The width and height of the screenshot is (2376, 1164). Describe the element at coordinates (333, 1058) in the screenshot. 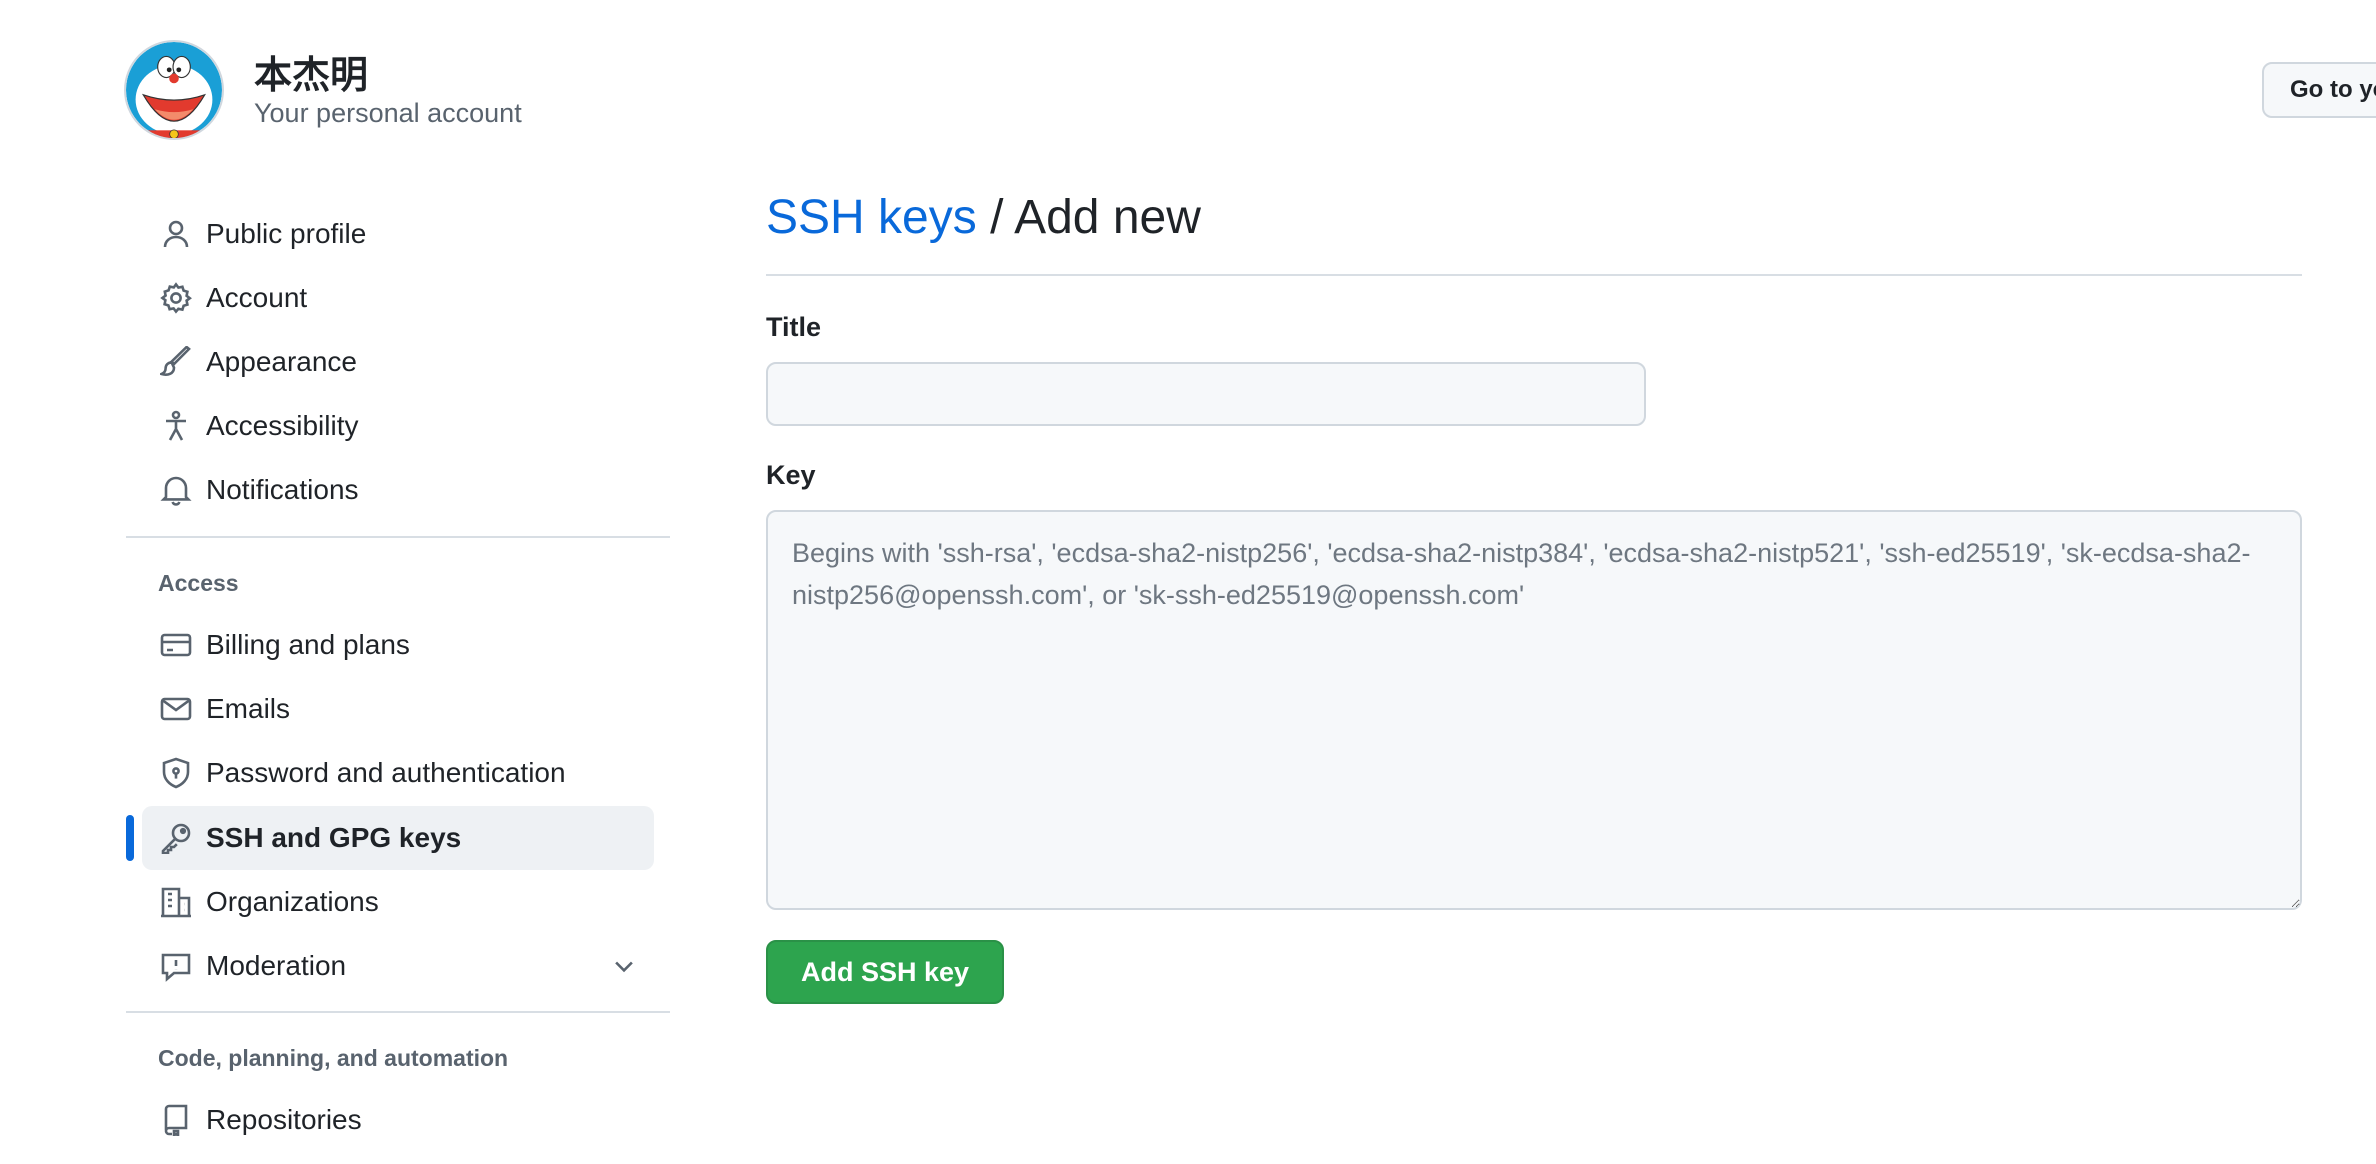

I see `sidebar-section-code-planning-automation: Code, planning, and automation` at that location.